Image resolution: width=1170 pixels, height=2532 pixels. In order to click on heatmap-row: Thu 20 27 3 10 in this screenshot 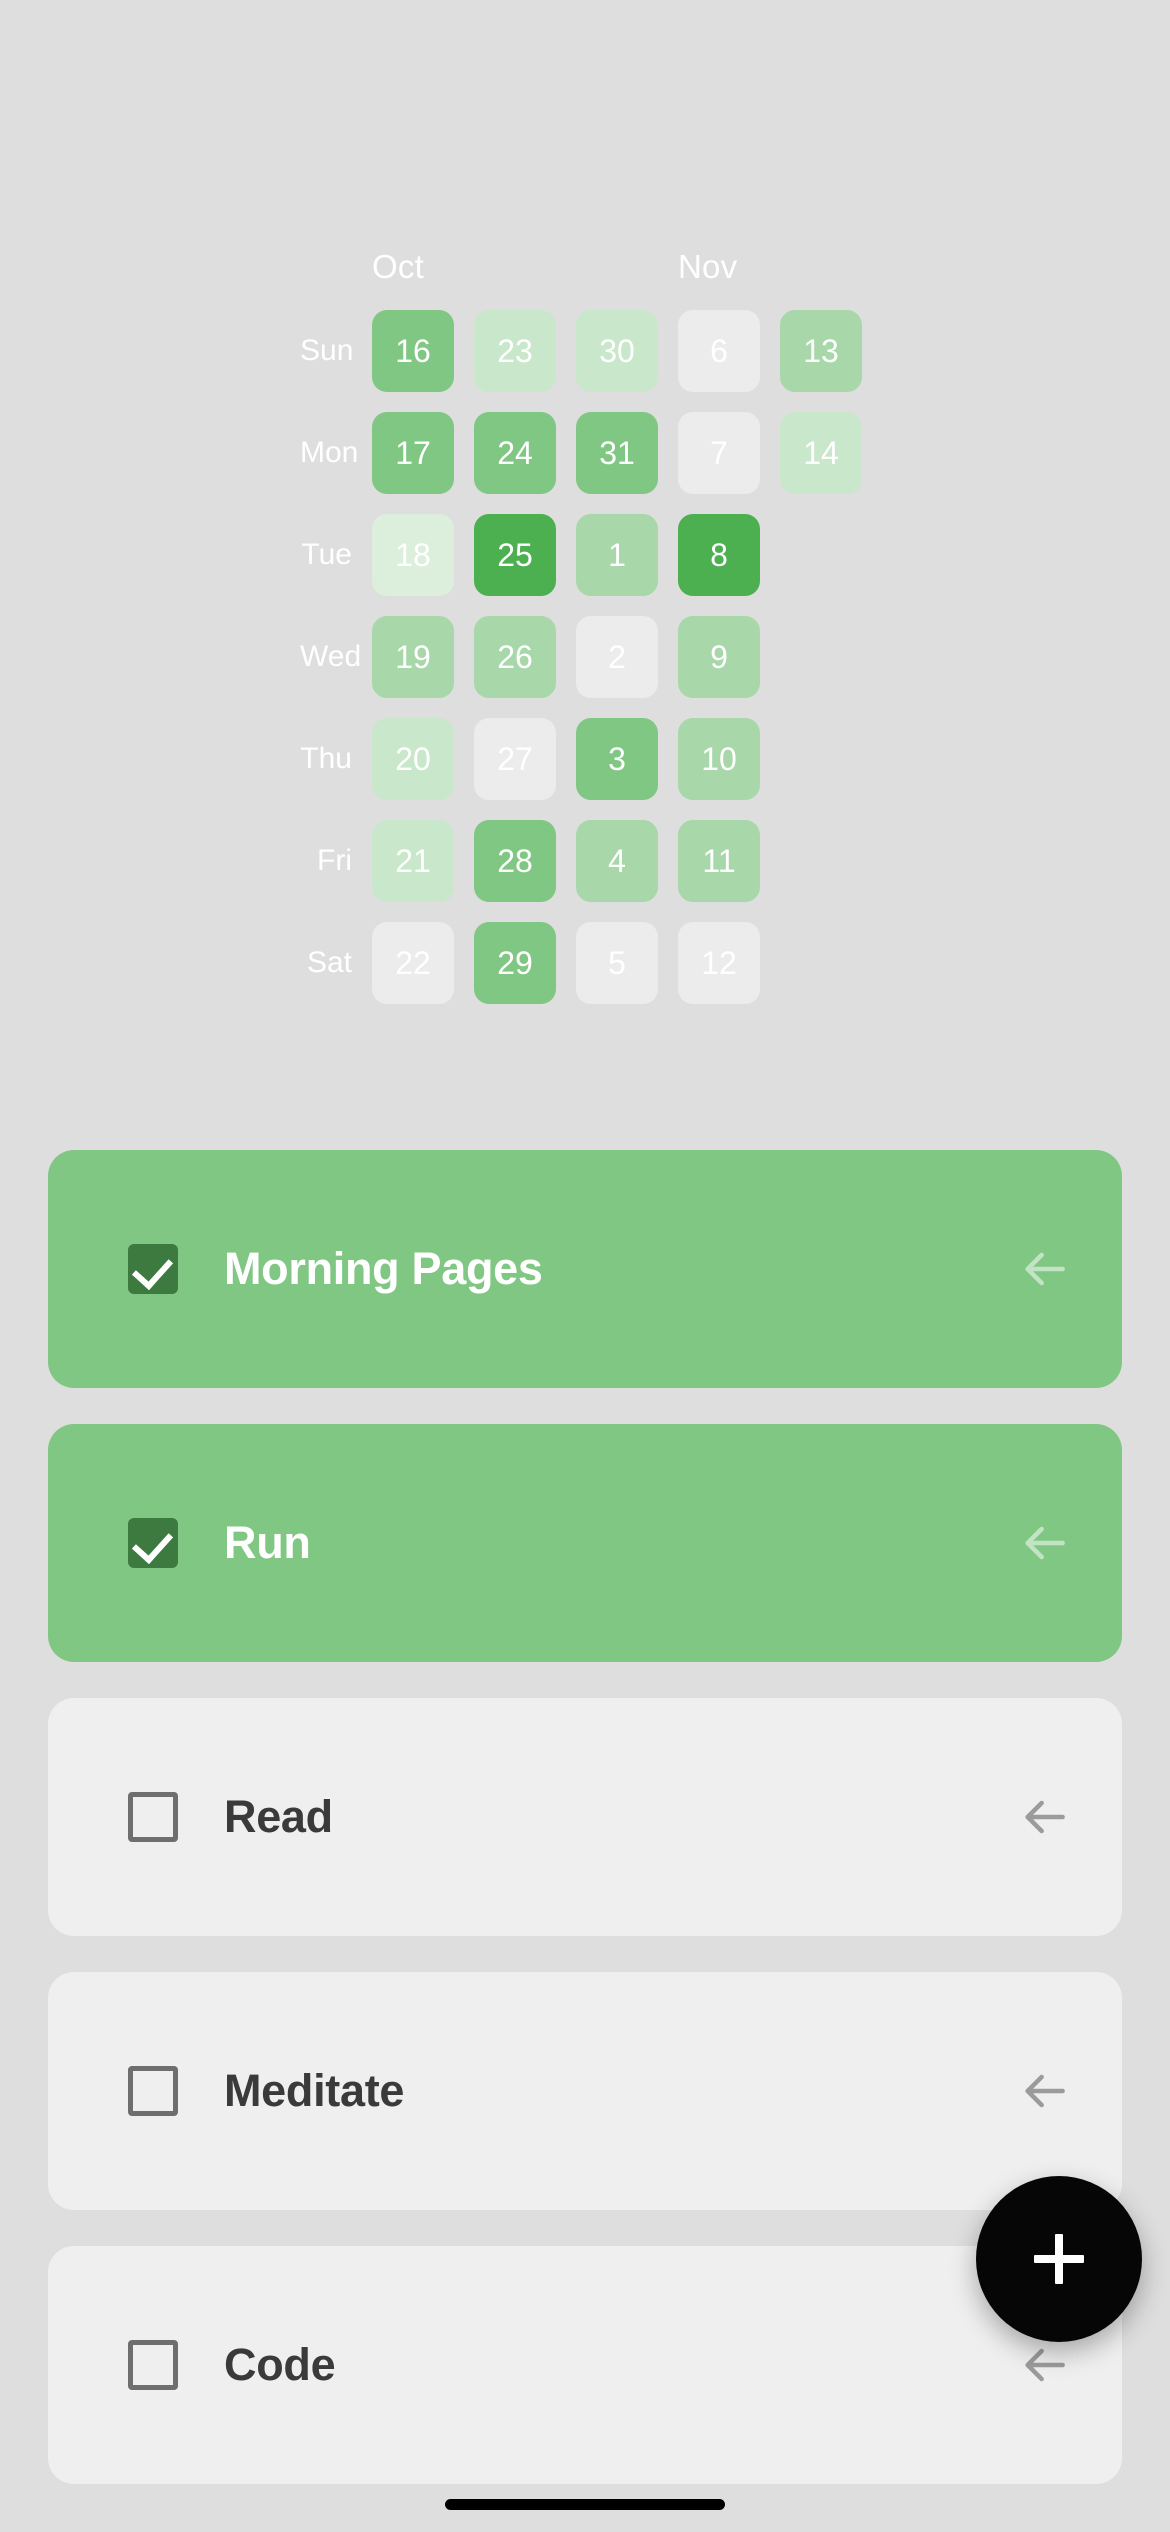, I will do `click(591, 759)`.